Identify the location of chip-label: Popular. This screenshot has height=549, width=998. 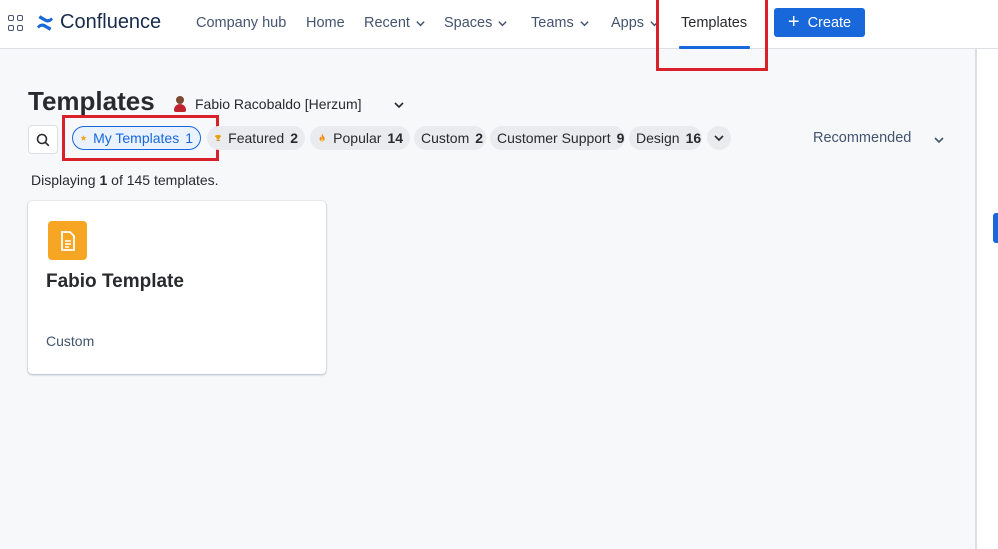
(357, 138).